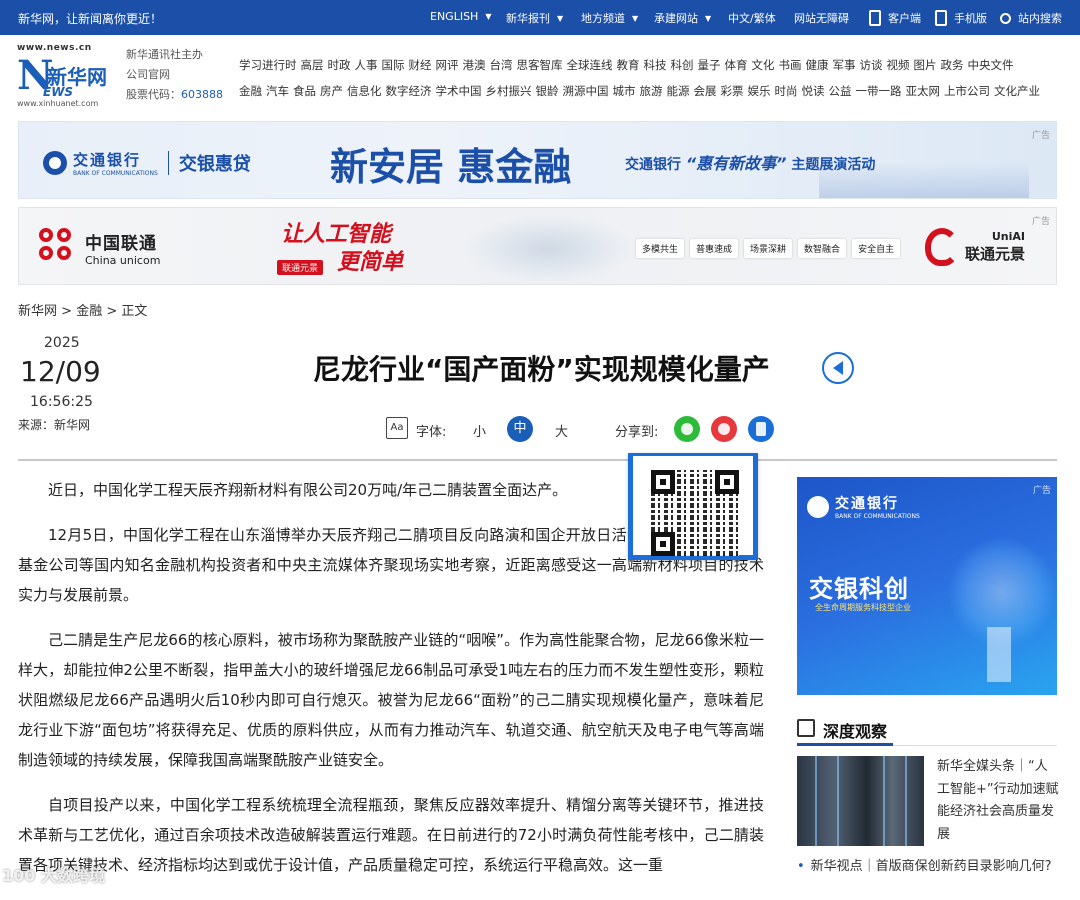 The width and height of the screenshot is (1080, 900). What do you see at coordinates (339, 65) in the screenshot?
I see `channel-link: 时政` at bounding box center [339, 65].